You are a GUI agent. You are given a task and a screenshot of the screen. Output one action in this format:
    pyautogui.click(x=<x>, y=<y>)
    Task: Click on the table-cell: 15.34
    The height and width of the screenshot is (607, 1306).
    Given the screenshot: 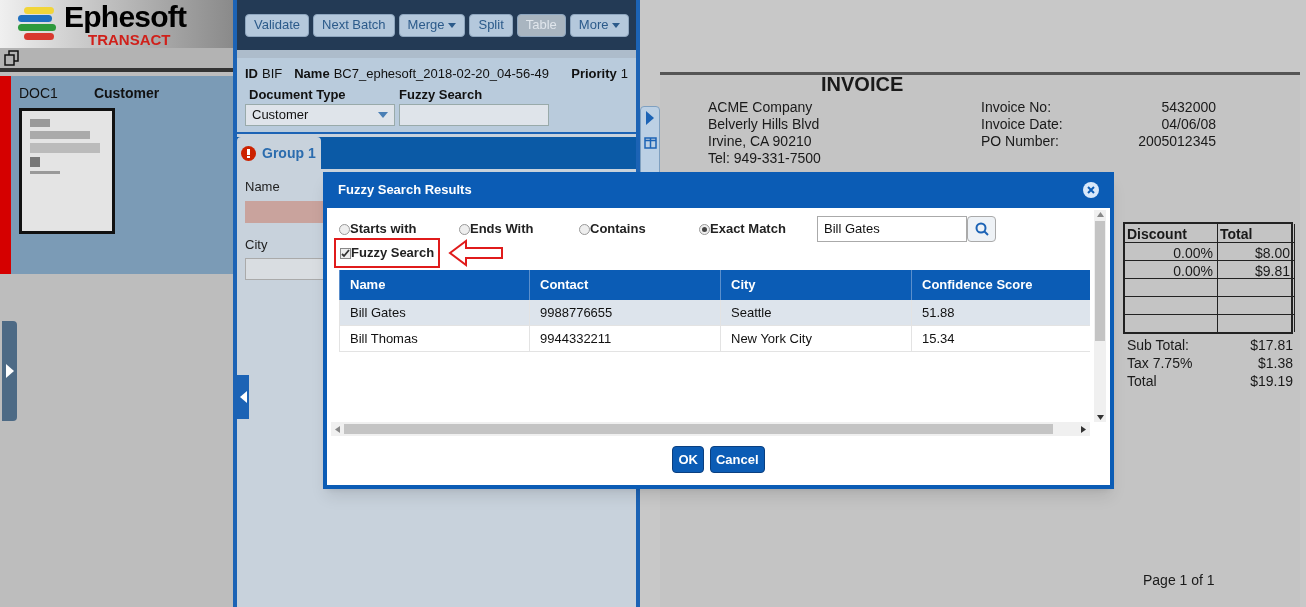 What is the action you would take?
    pyautogui.click(x=1000, y=338)
    